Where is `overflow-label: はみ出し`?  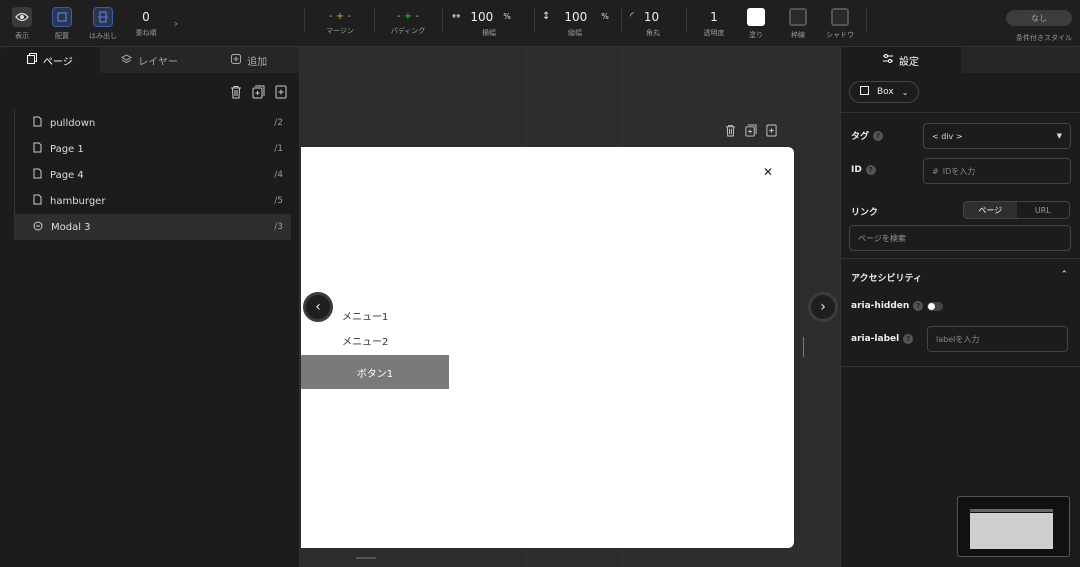 overflow-label: はみ出し is located at coordinates (103, 35).